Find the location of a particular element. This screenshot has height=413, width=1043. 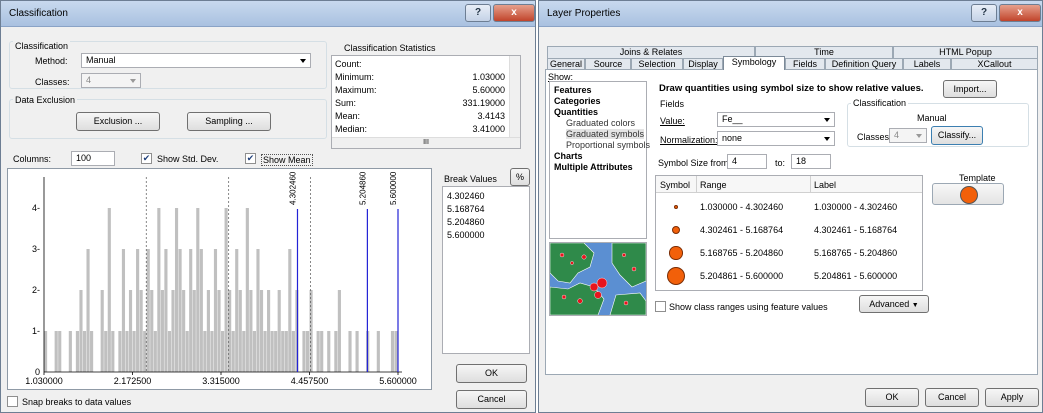

snap-breaks-checkbox is located at coordinates (12, 401).